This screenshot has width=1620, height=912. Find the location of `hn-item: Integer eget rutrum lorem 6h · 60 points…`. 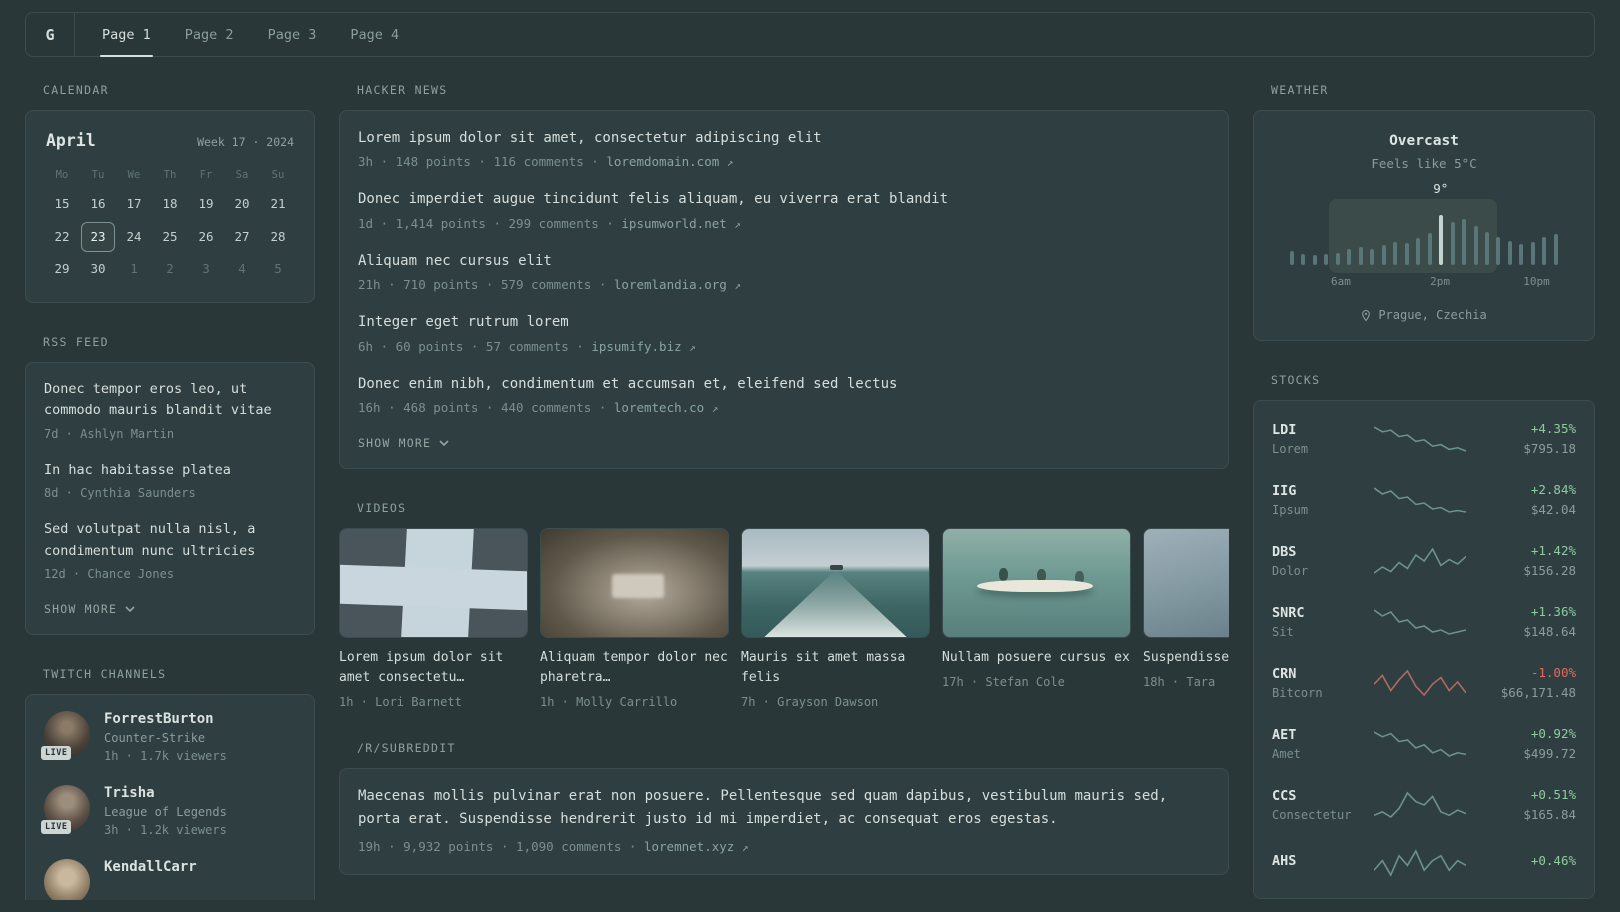

hn-item: Integer eget rutrum lorem 6h · 60 points… is located at coordinates (784, 332).